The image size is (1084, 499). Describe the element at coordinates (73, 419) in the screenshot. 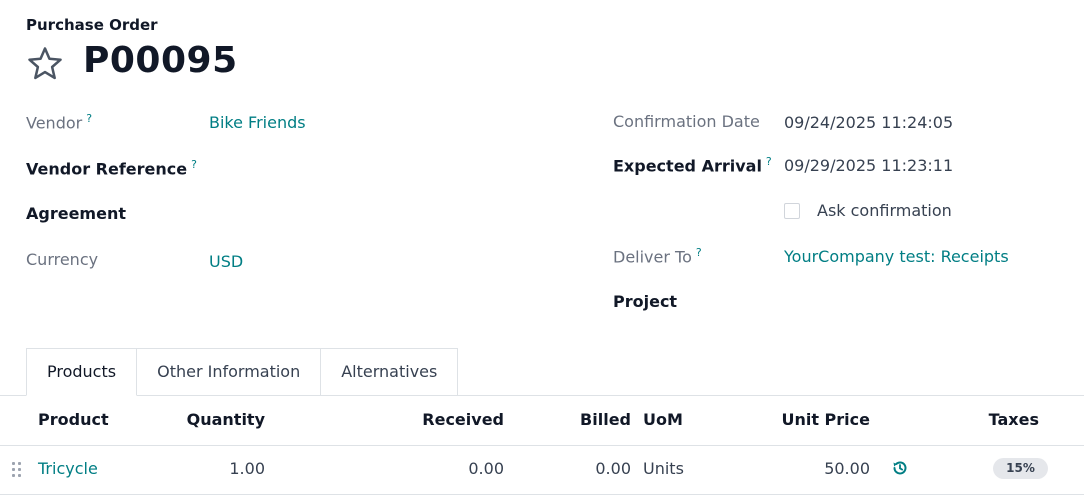

I see `column-header-product: Product` at that location.